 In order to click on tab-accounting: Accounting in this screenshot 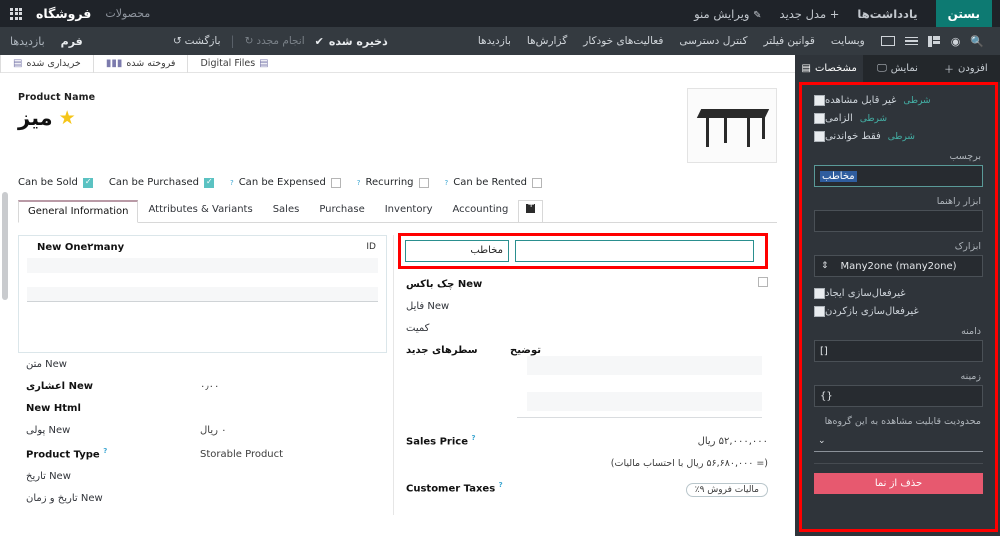, I will do `click(481, 210)`.